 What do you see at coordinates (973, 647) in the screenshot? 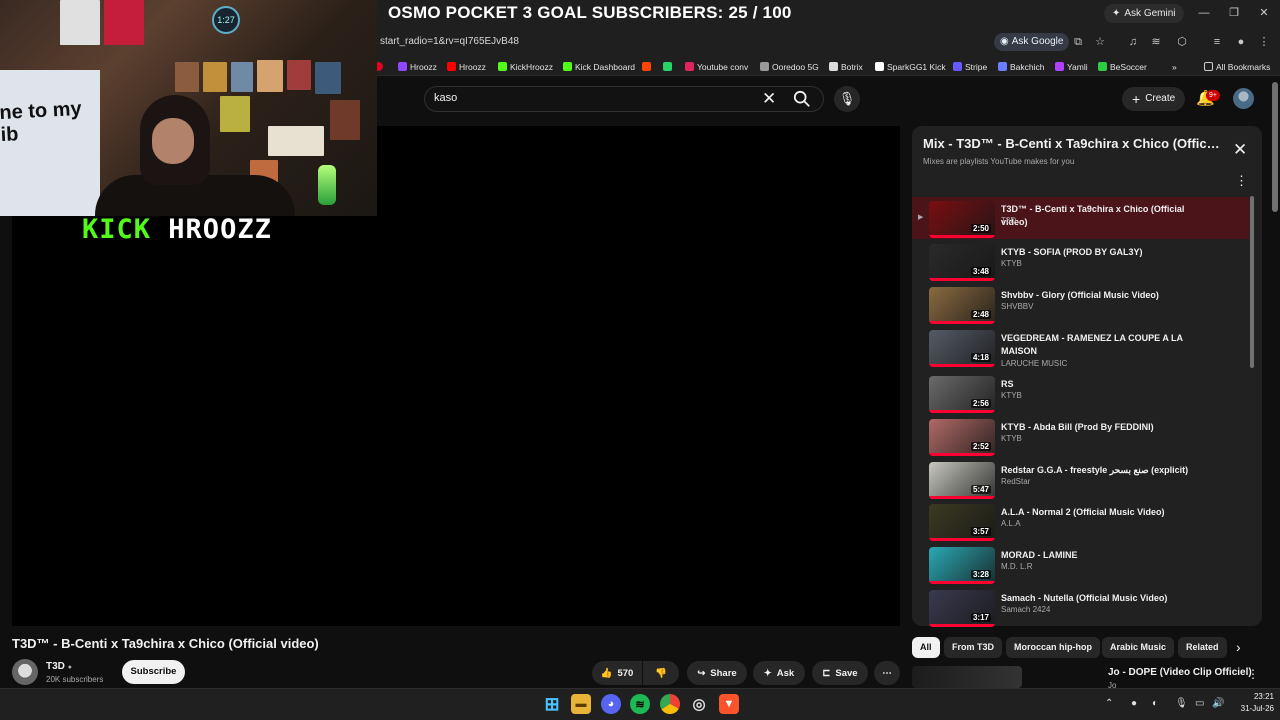
I see `filter-chip: From T3D` at bounding box center [973, 647].